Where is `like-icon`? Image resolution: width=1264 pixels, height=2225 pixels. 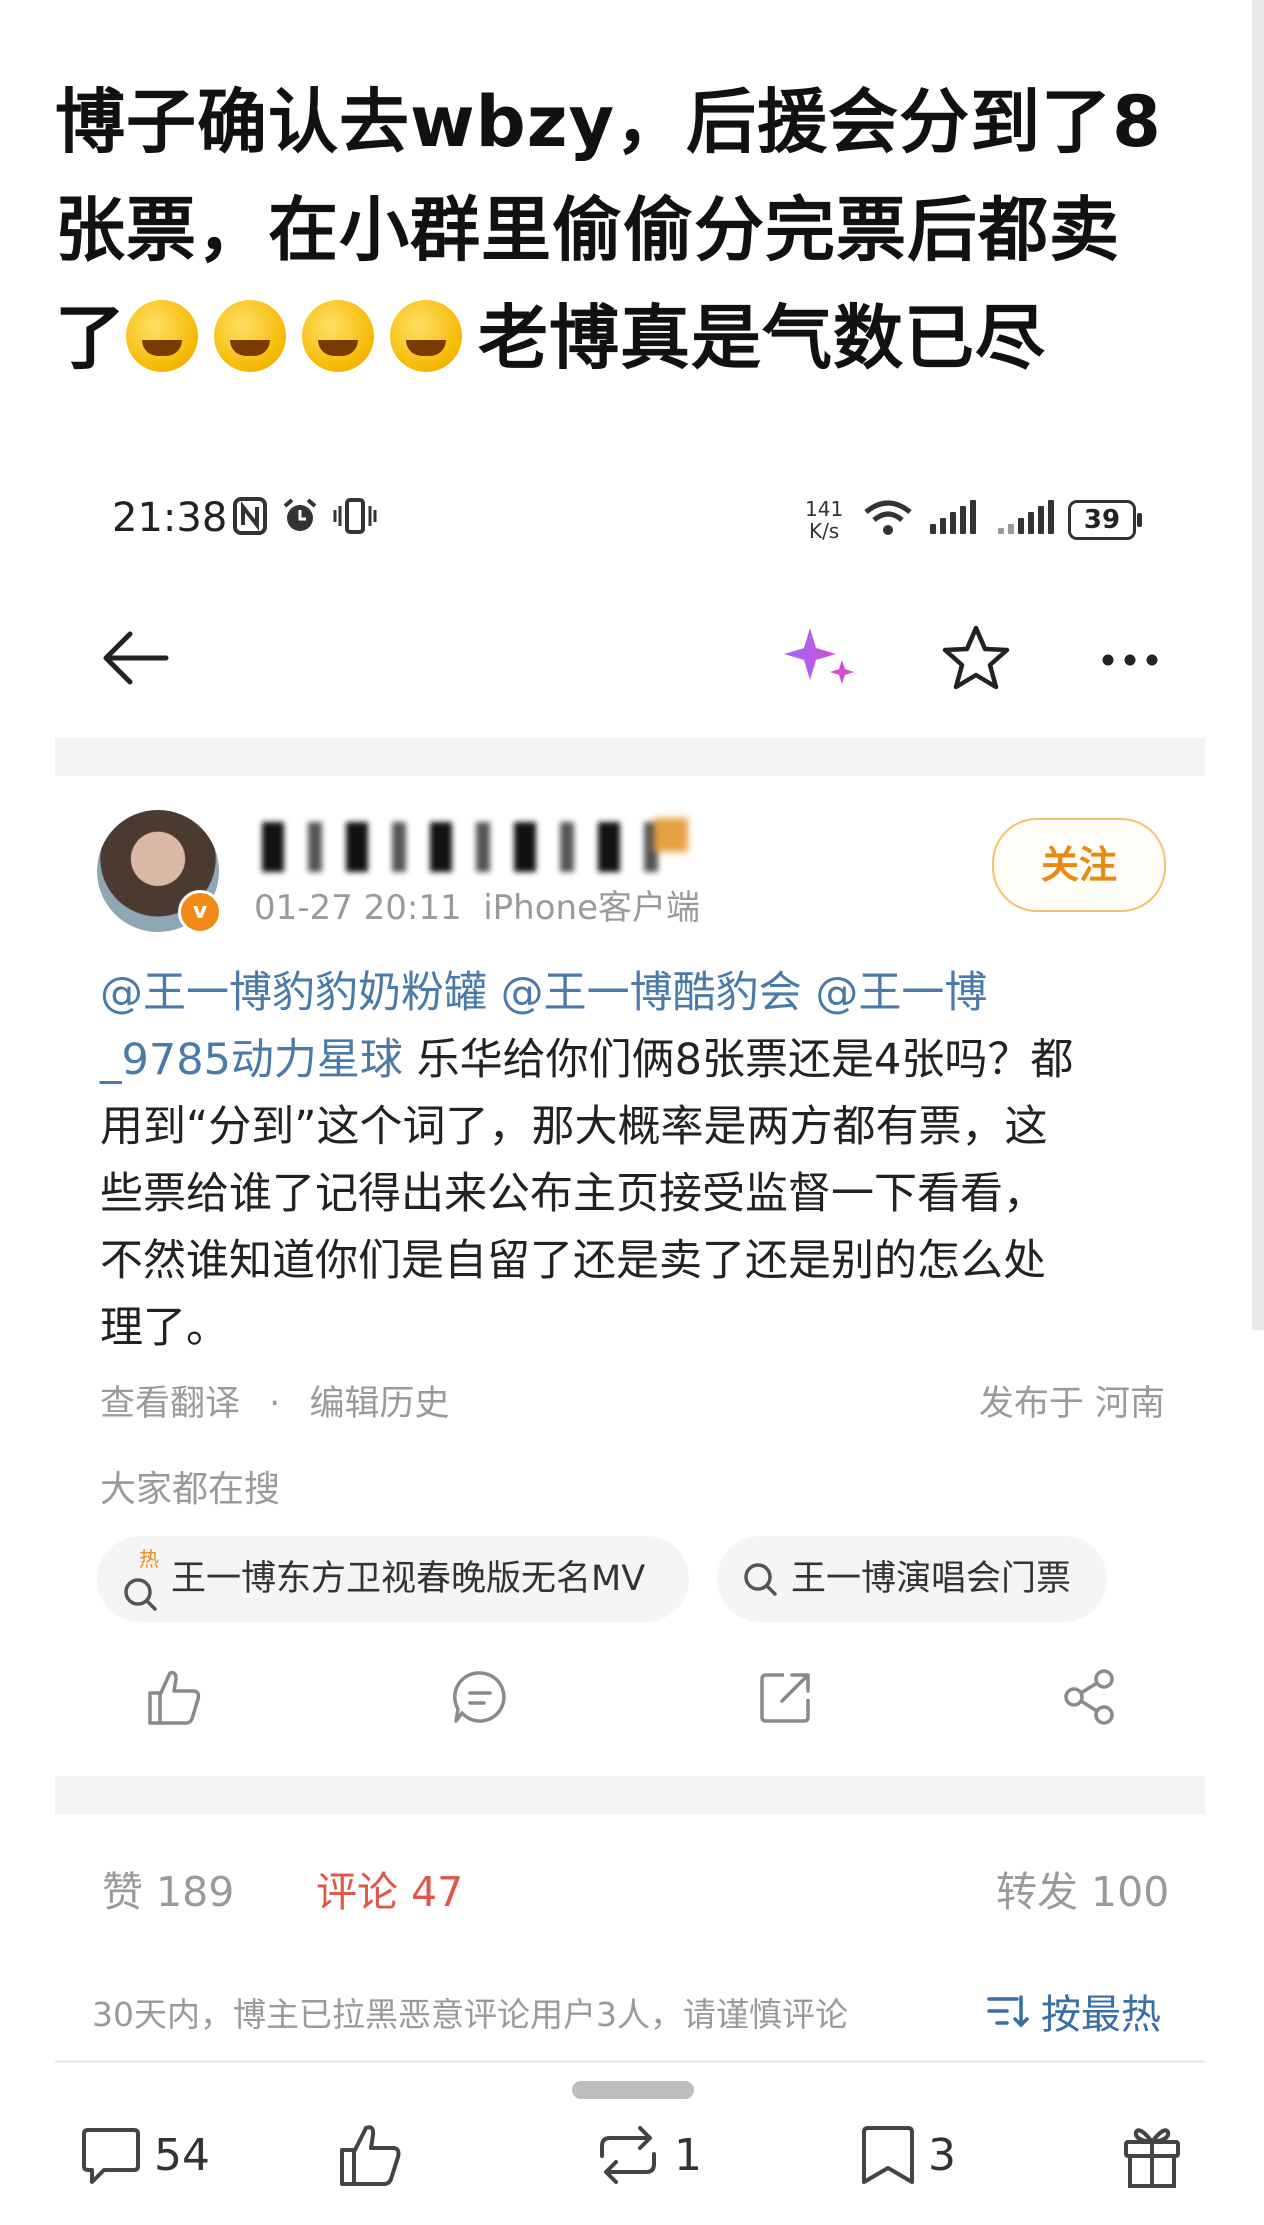 like-icon is located at coordinates (174, 1697).